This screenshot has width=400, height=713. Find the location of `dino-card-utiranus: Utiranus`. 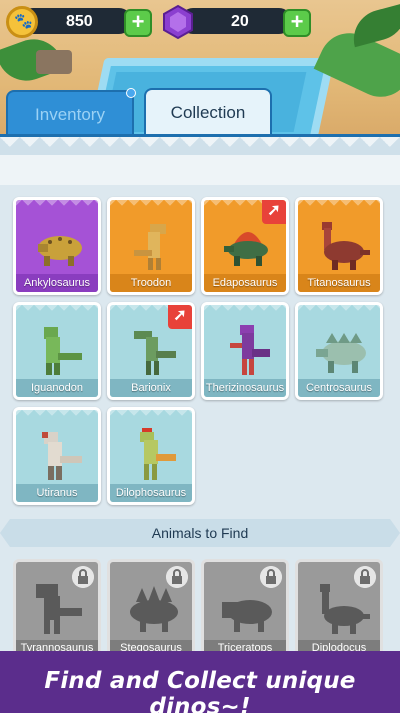

dino-card-utiranus: Utiranus is located at coordinates (57, 456).